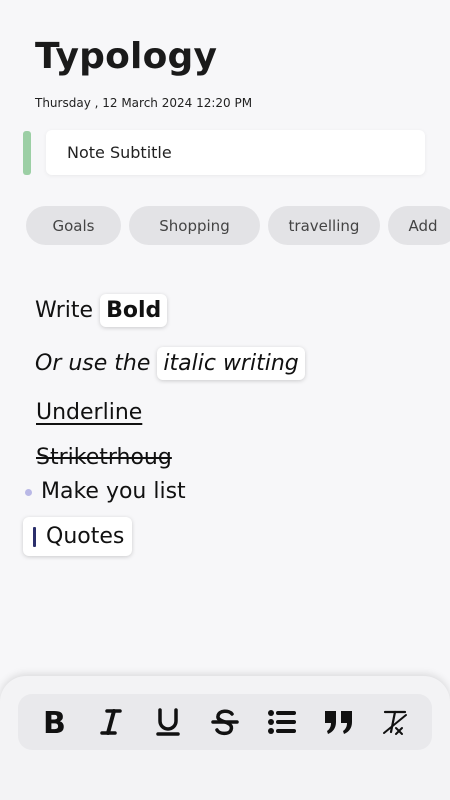 This screenshot has height=800, width=450. I want to click on list-icon, so click(282, 722).